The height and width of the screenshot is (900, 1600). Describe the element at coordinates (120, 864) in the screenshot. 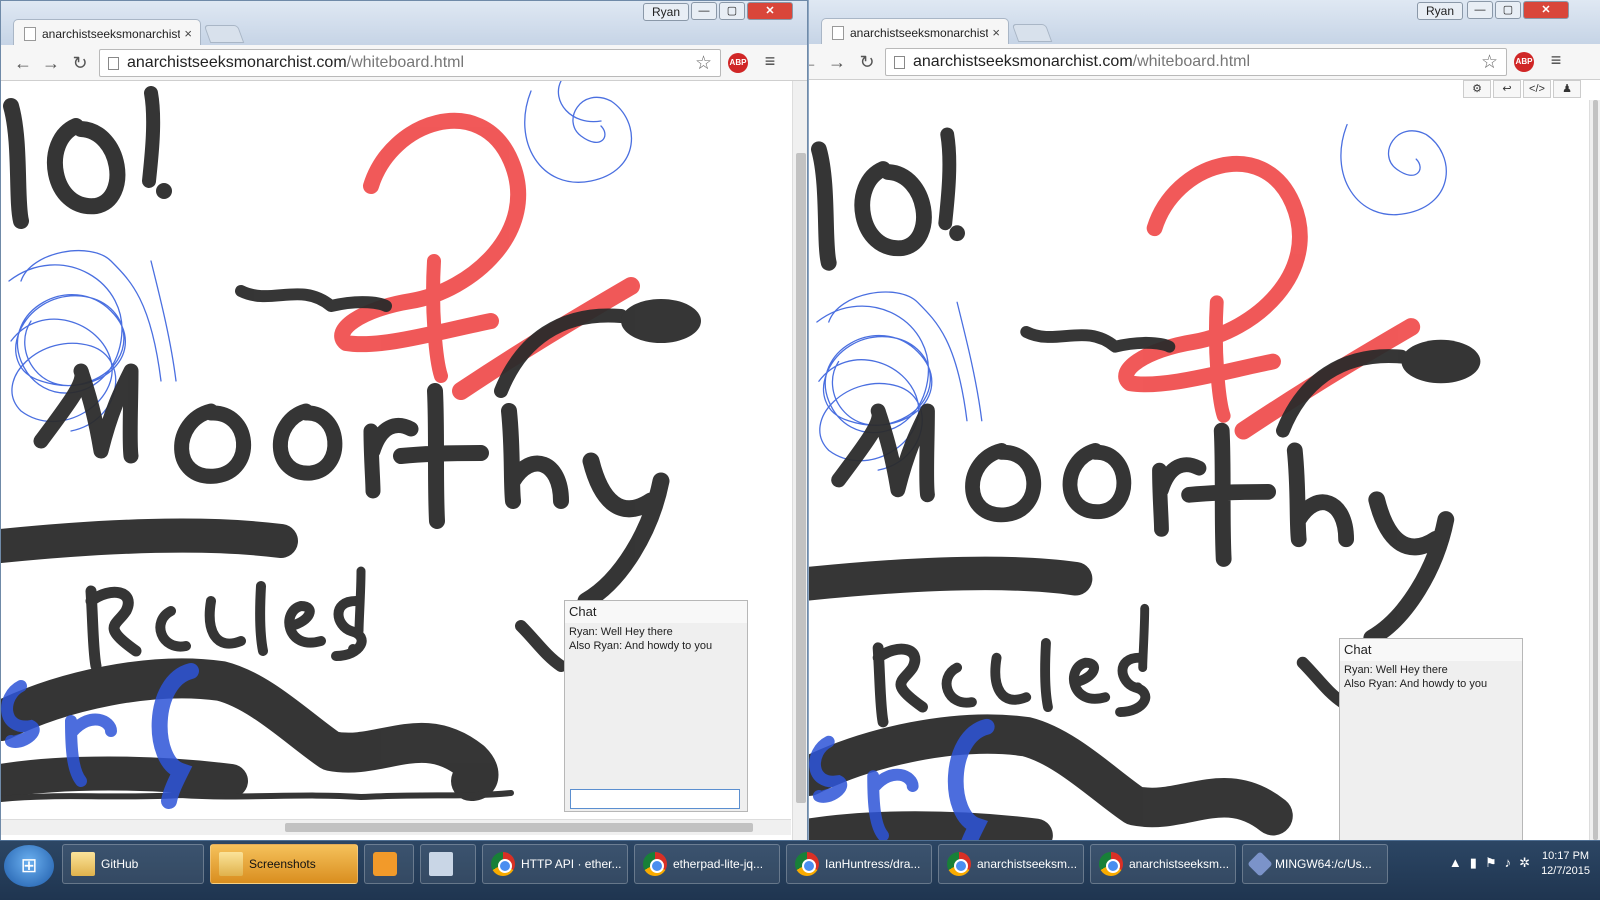

I see `taskbar-item-label: GitHub` at that location.